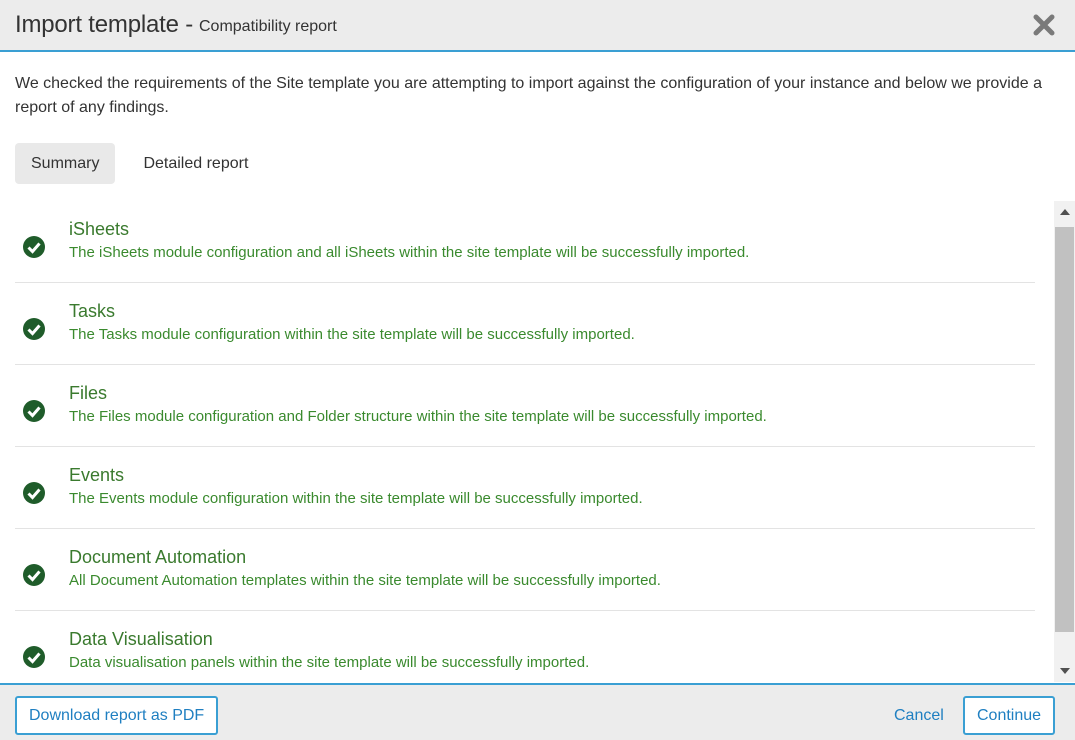 This screenshot has height=740, width=1075. What do you see at coordinates (104, 24) in the screenshot?
I see `dialog-title: Import template -` at bounding box center [104, 24].